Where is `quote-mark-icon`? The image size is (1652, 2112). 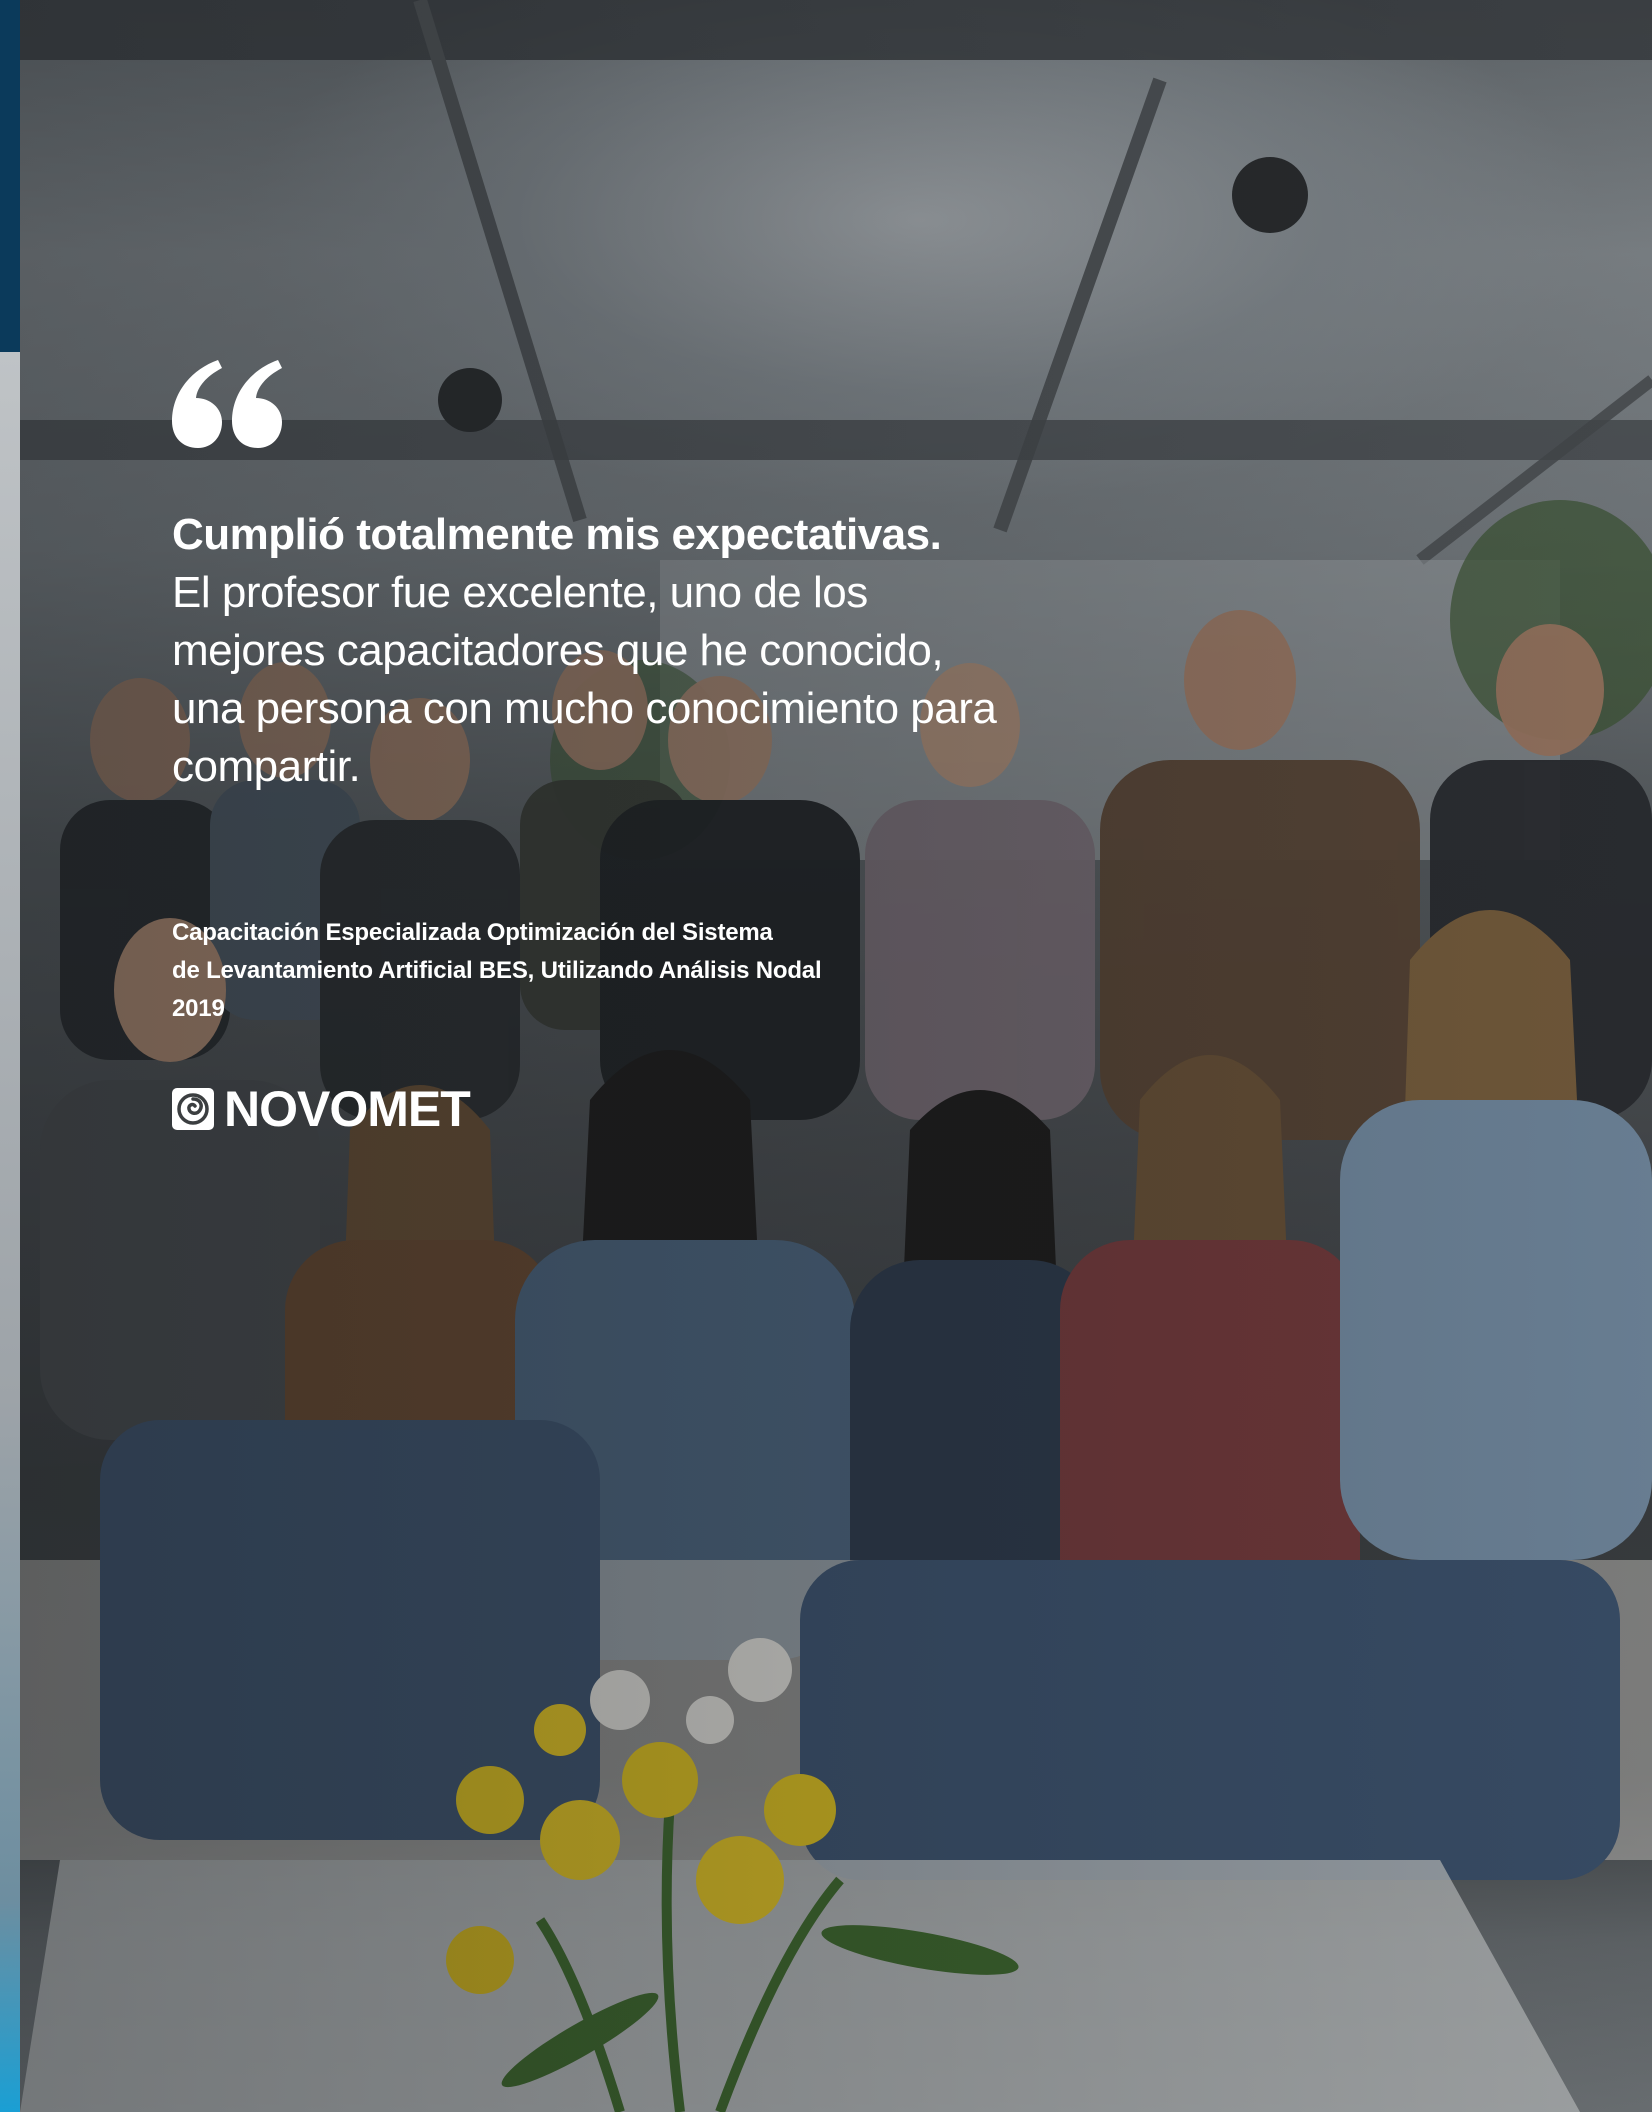 quote-mark-icon is located at coordinates (227, 404).